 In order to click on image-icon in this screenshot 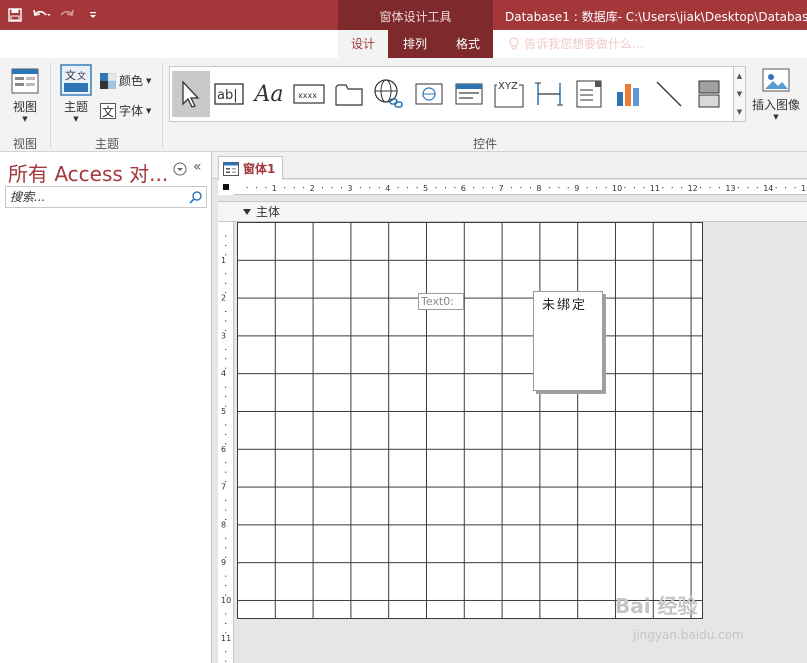, I will do `click(776, 80)`.